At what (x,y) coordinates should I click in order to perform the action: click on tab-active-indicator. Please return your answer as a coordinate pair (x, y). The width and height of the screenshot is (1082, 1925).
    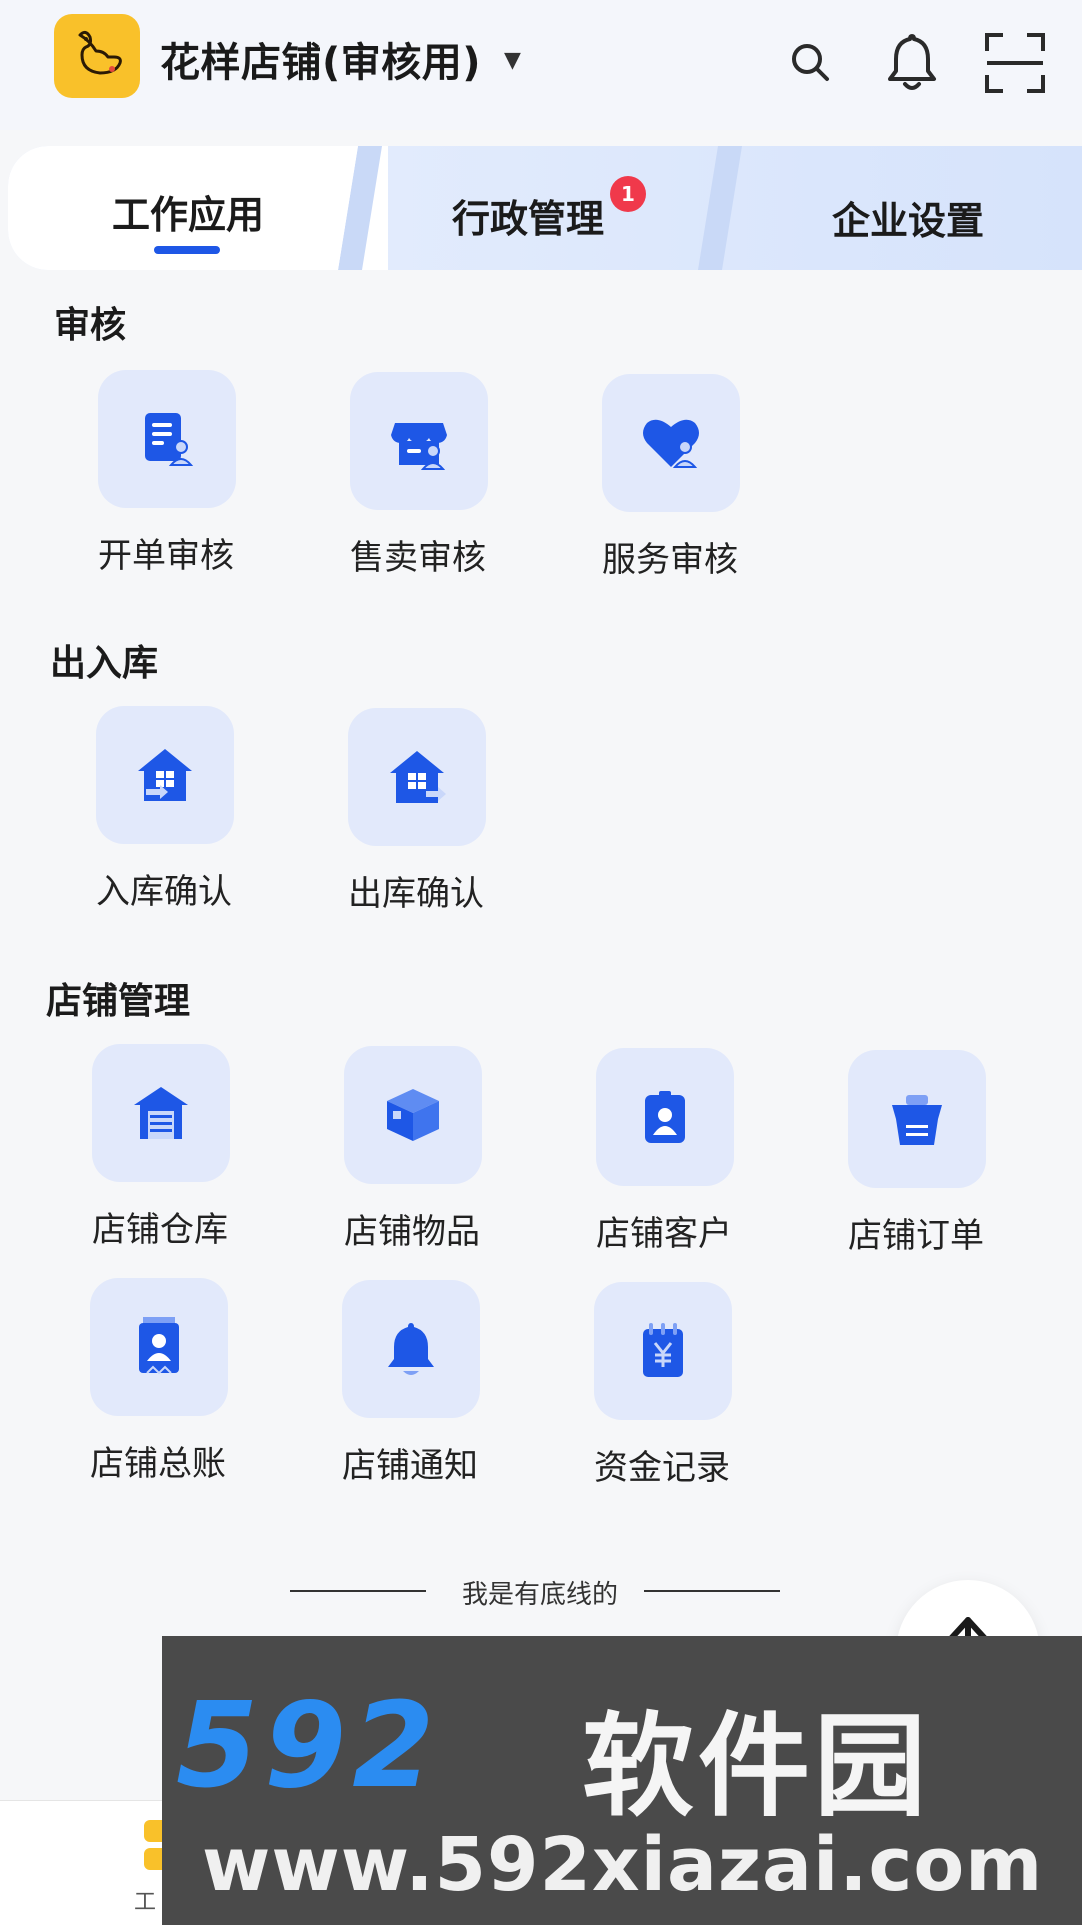
    Looking at the image, I should click on (187, 250).